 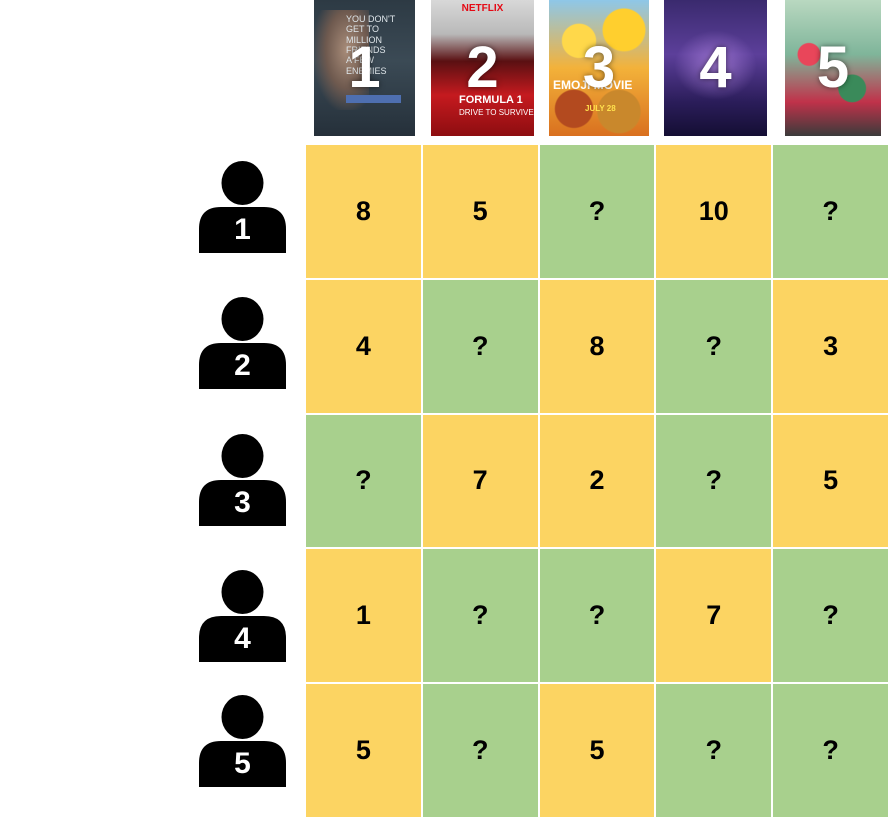 I want to click on rating-cell: 10, so click(x=714, y=211).